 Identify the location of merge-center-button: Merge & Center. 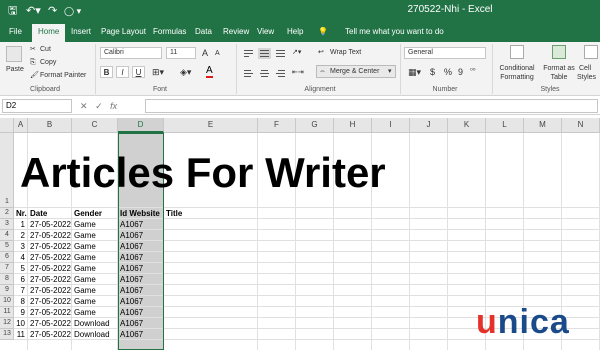
(354, 72).